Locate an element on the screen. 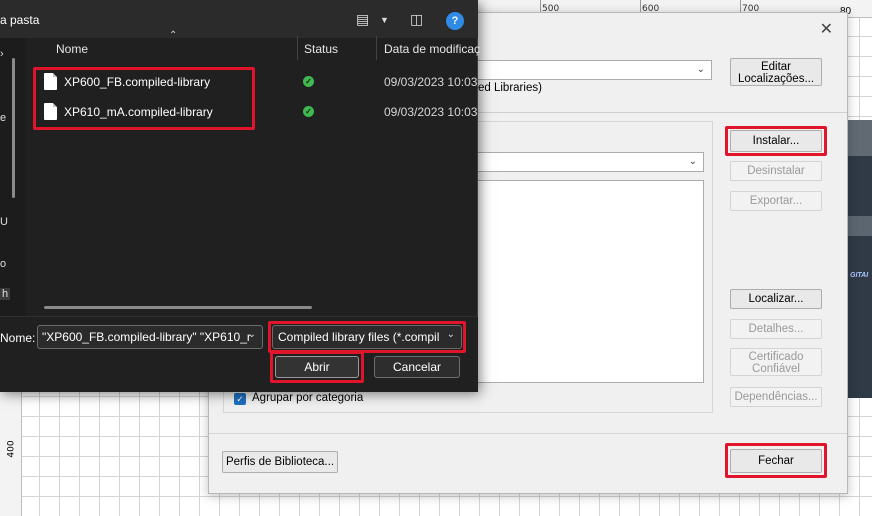  cancel-label: Cancelar is located at coordinates (417, 367).